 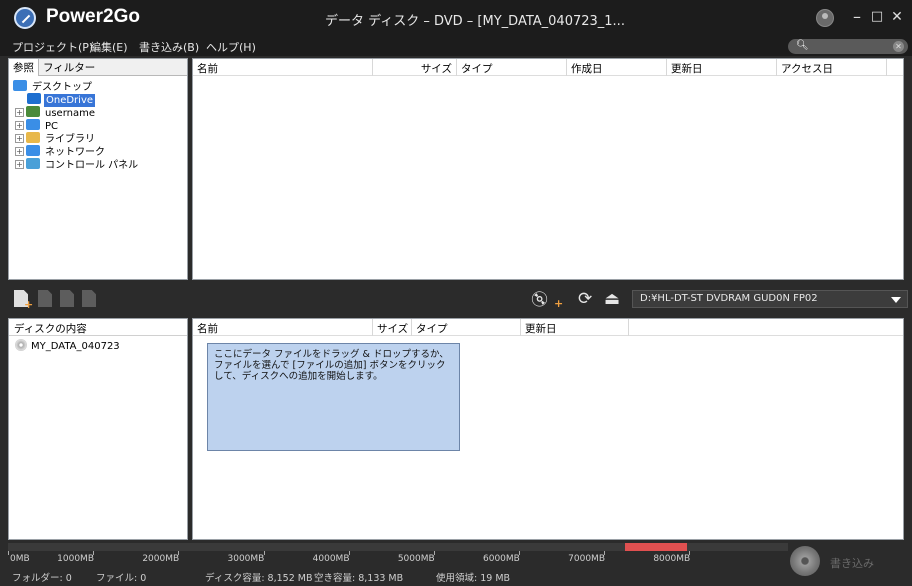 I want to click on menu-help: ヘルプ(H), so click(x=231, y=47).